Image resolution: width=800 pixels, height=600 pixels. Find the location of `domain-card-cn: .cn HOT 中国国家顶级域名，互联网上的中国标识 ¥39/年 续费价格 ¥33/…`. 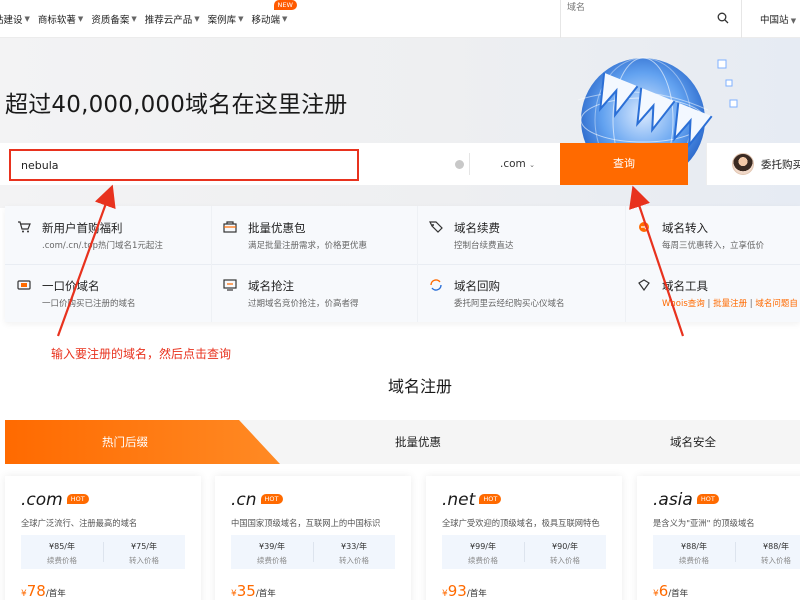

domain-card-cn: .cn HOT 中国国家顶级域名，互联网上的中国标识 ¥39/年 续费价格 ¥33/… is located at coordinates (313, 538).